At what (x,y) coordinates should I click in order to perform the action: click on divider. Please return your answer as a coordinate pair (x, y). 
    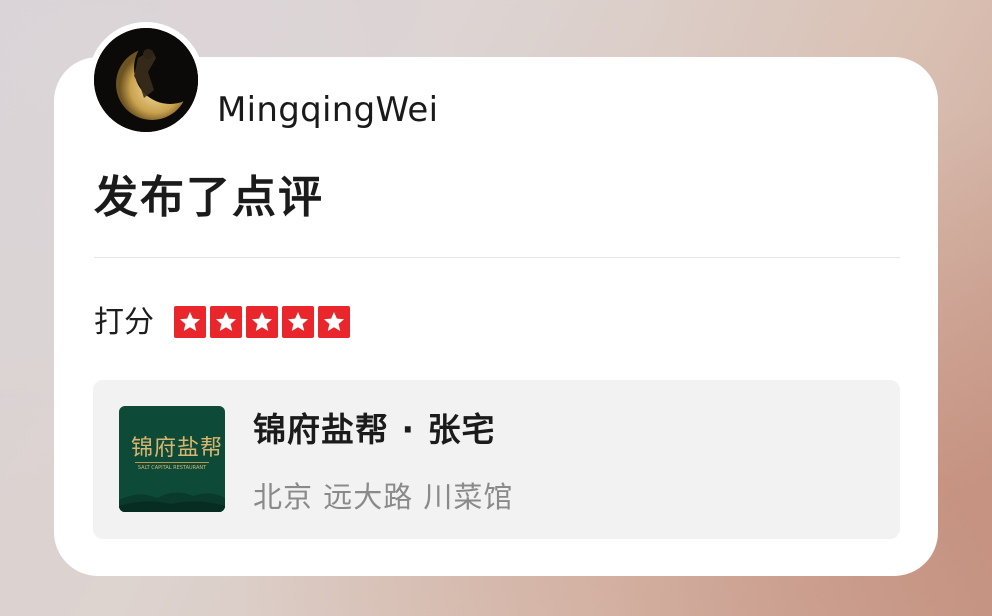
    Looking at the image, I should click on (497, 257).